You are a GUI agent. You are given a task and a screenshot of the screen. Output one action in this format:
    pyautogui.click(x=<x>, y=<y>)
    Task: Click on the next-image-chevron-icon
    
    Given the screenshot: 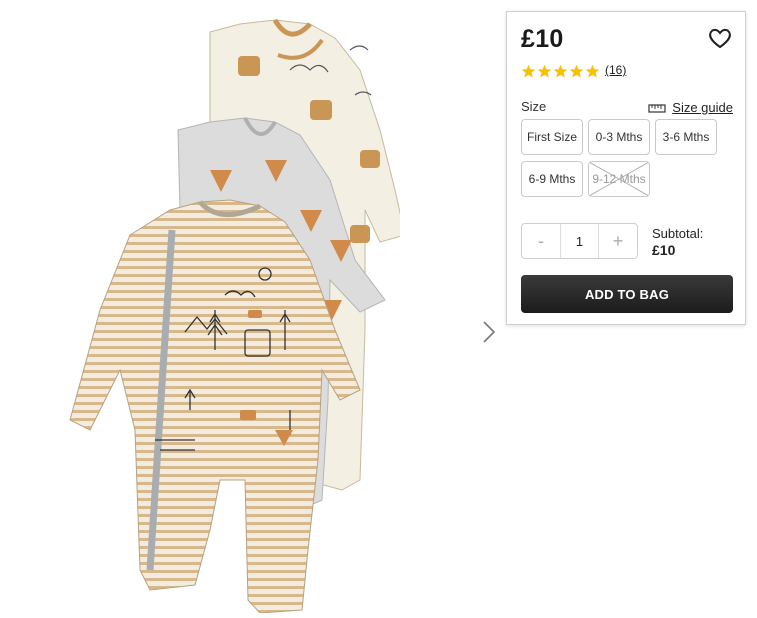 What is the action you would take?
    pyautogui.click(x=489, y=332)
    